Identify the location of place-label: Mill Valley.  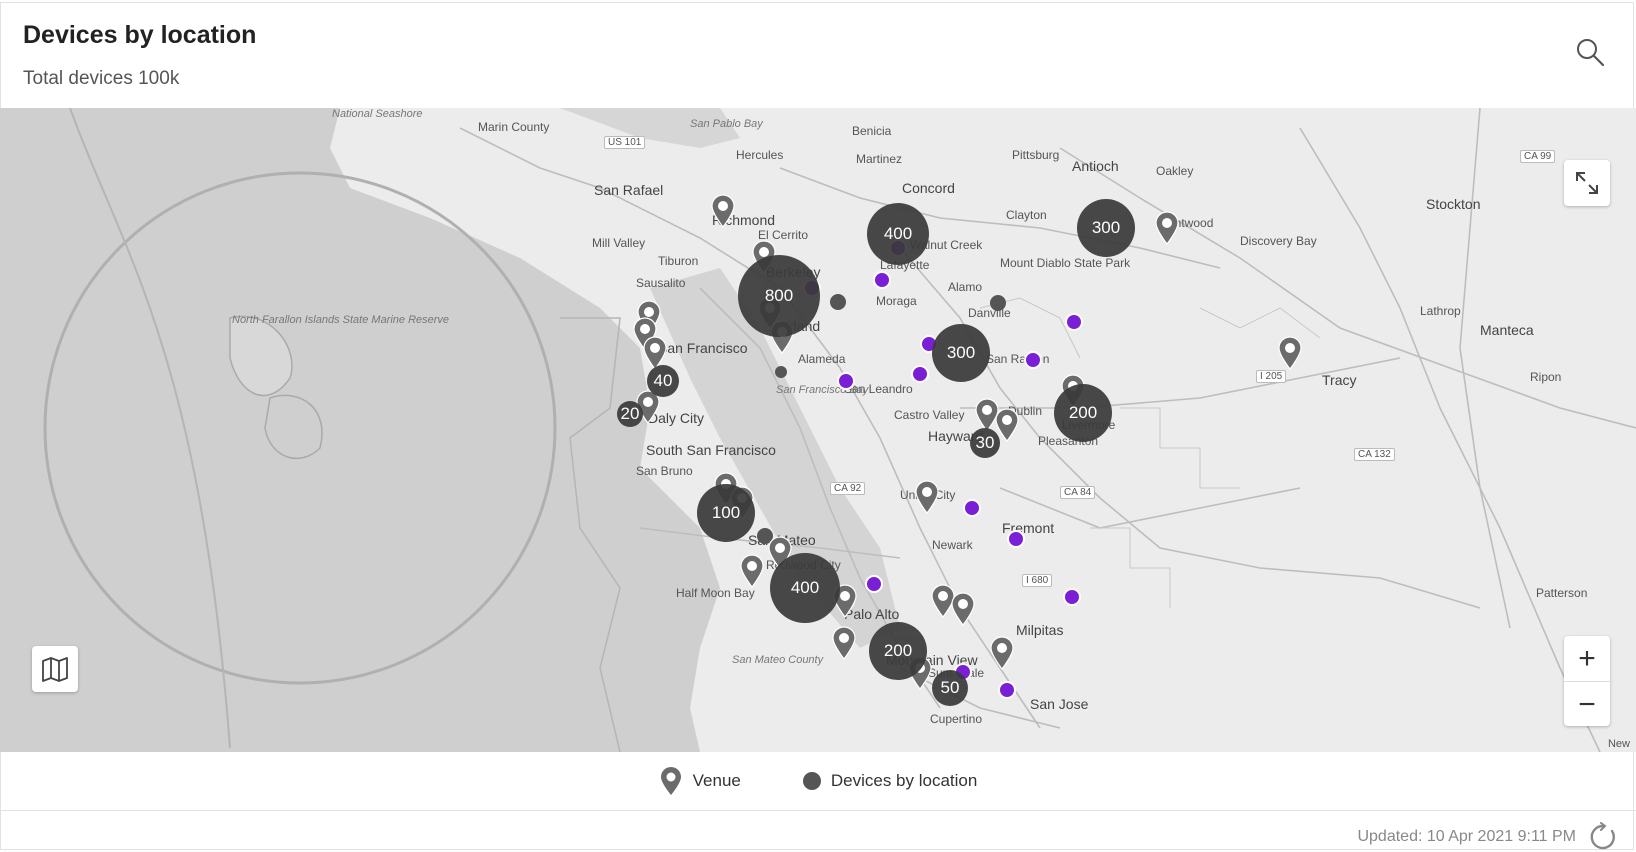
(619, 243).